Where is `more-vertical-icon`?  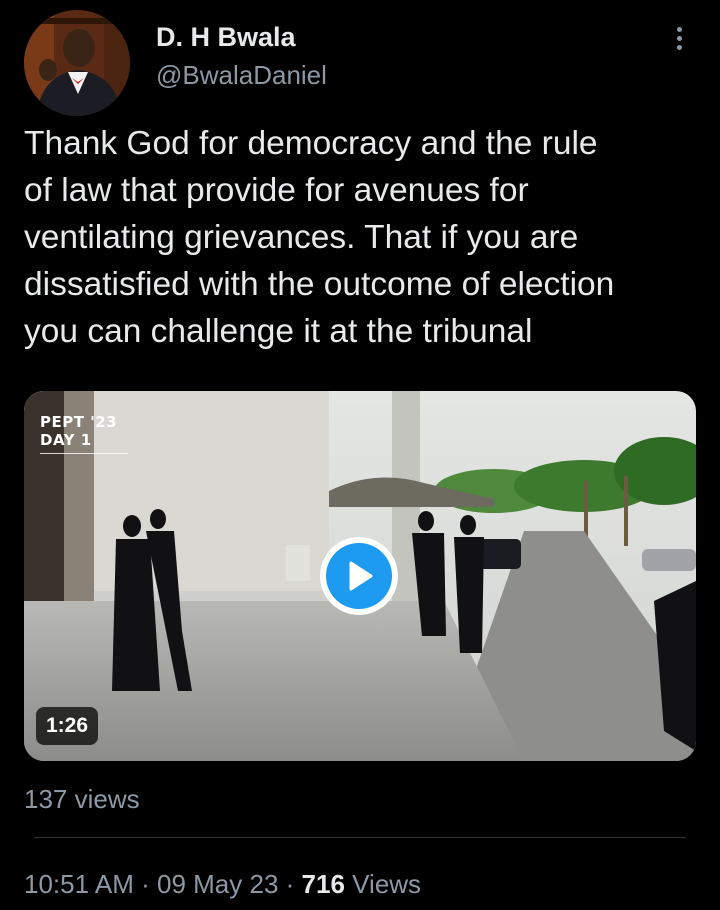
more-vertical-icon is located at coordinates (679, 38).